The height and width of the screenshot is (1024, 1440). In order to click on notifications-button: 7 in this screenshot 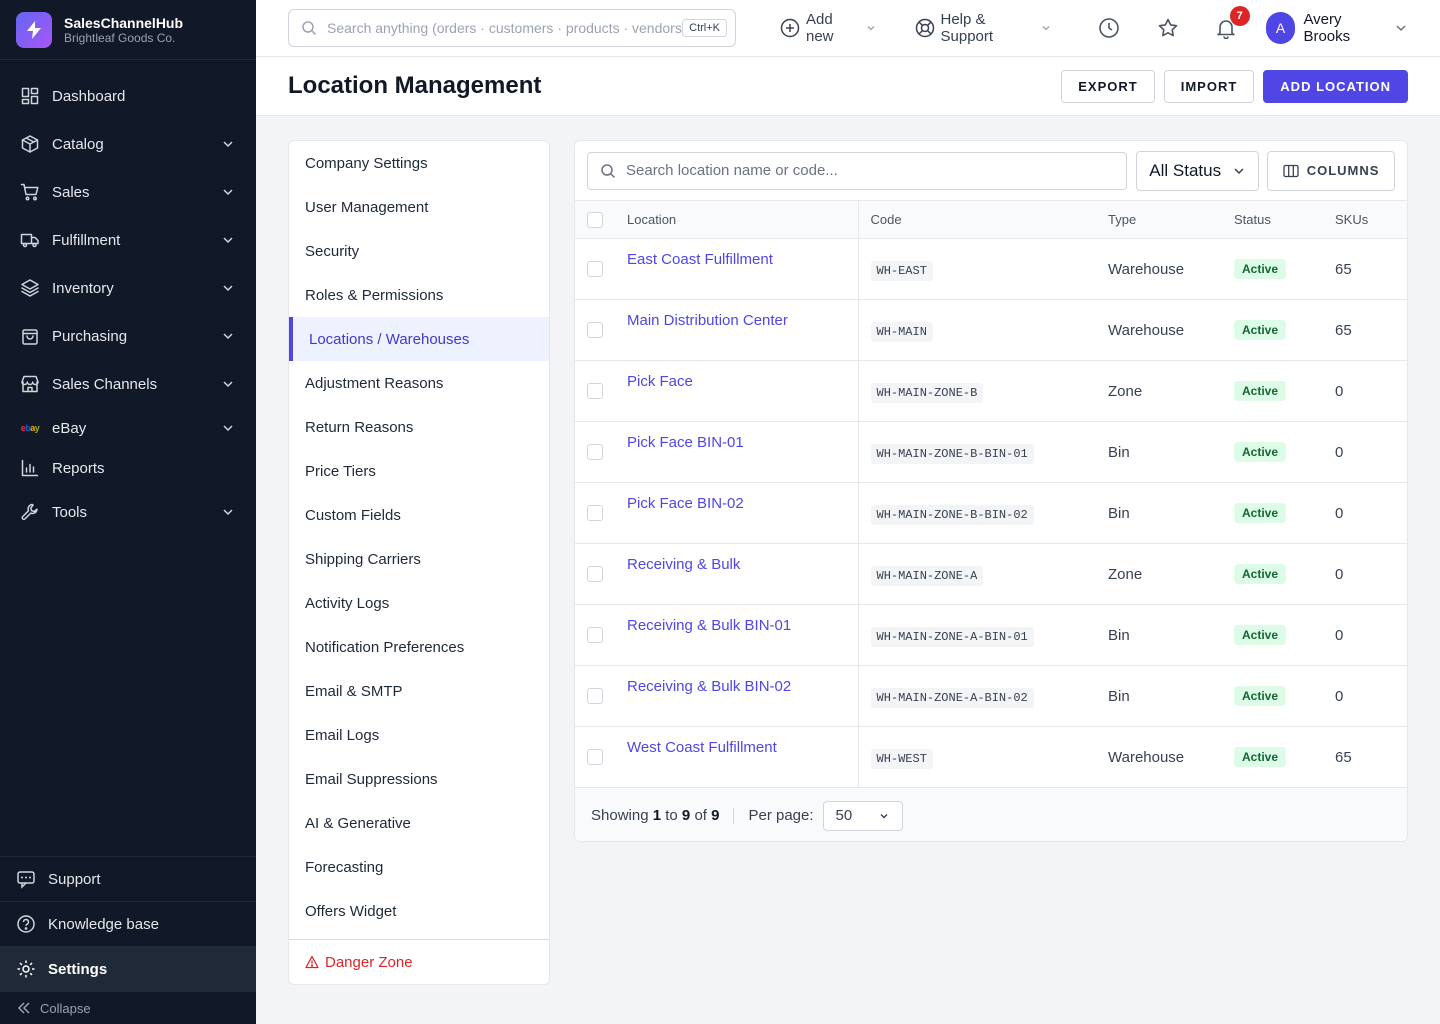, I will do `click(1232, 23)`.